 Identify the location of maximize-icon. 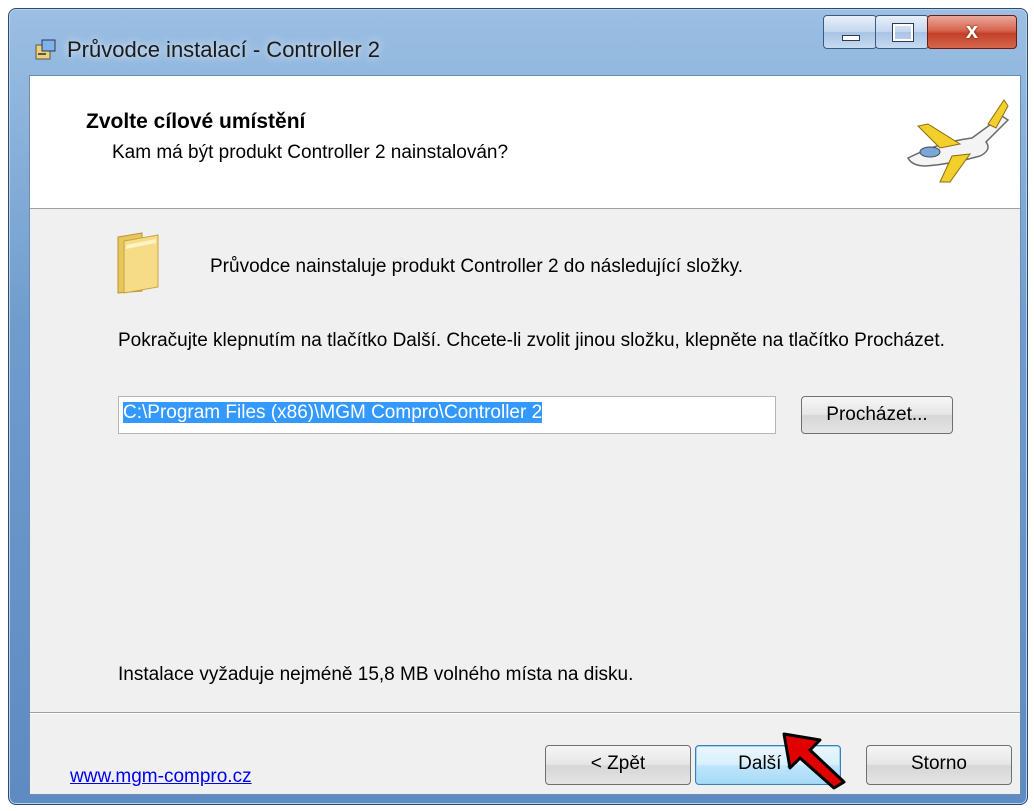
(903, 32).